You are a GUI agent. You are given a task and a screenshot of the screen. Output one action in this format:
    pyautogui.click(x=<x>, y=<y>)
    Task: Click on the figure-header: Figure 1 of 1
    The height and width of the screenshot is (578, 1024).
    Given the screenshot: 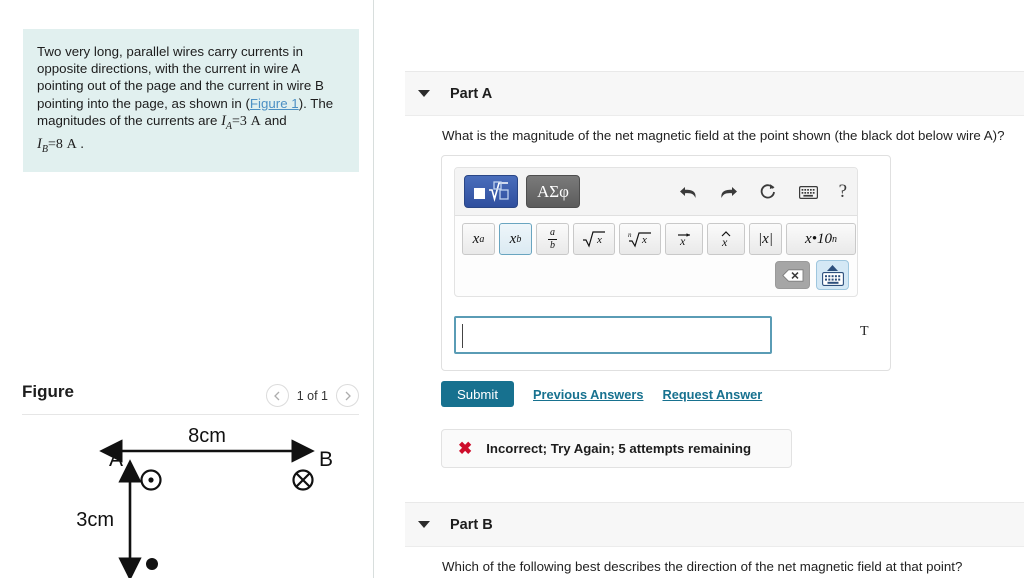 What is the action you would take?
    pyautogui.click(x=190, y=397)
    